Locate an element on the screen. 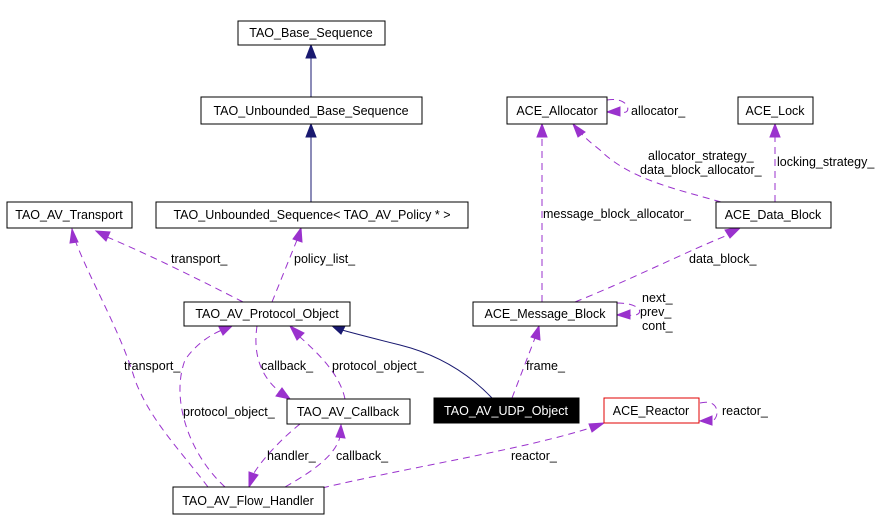 The width and height of the screenshot is (887, 531). label-protocol-object-fh: protocol_object_ is located at coordinates (229, 412).